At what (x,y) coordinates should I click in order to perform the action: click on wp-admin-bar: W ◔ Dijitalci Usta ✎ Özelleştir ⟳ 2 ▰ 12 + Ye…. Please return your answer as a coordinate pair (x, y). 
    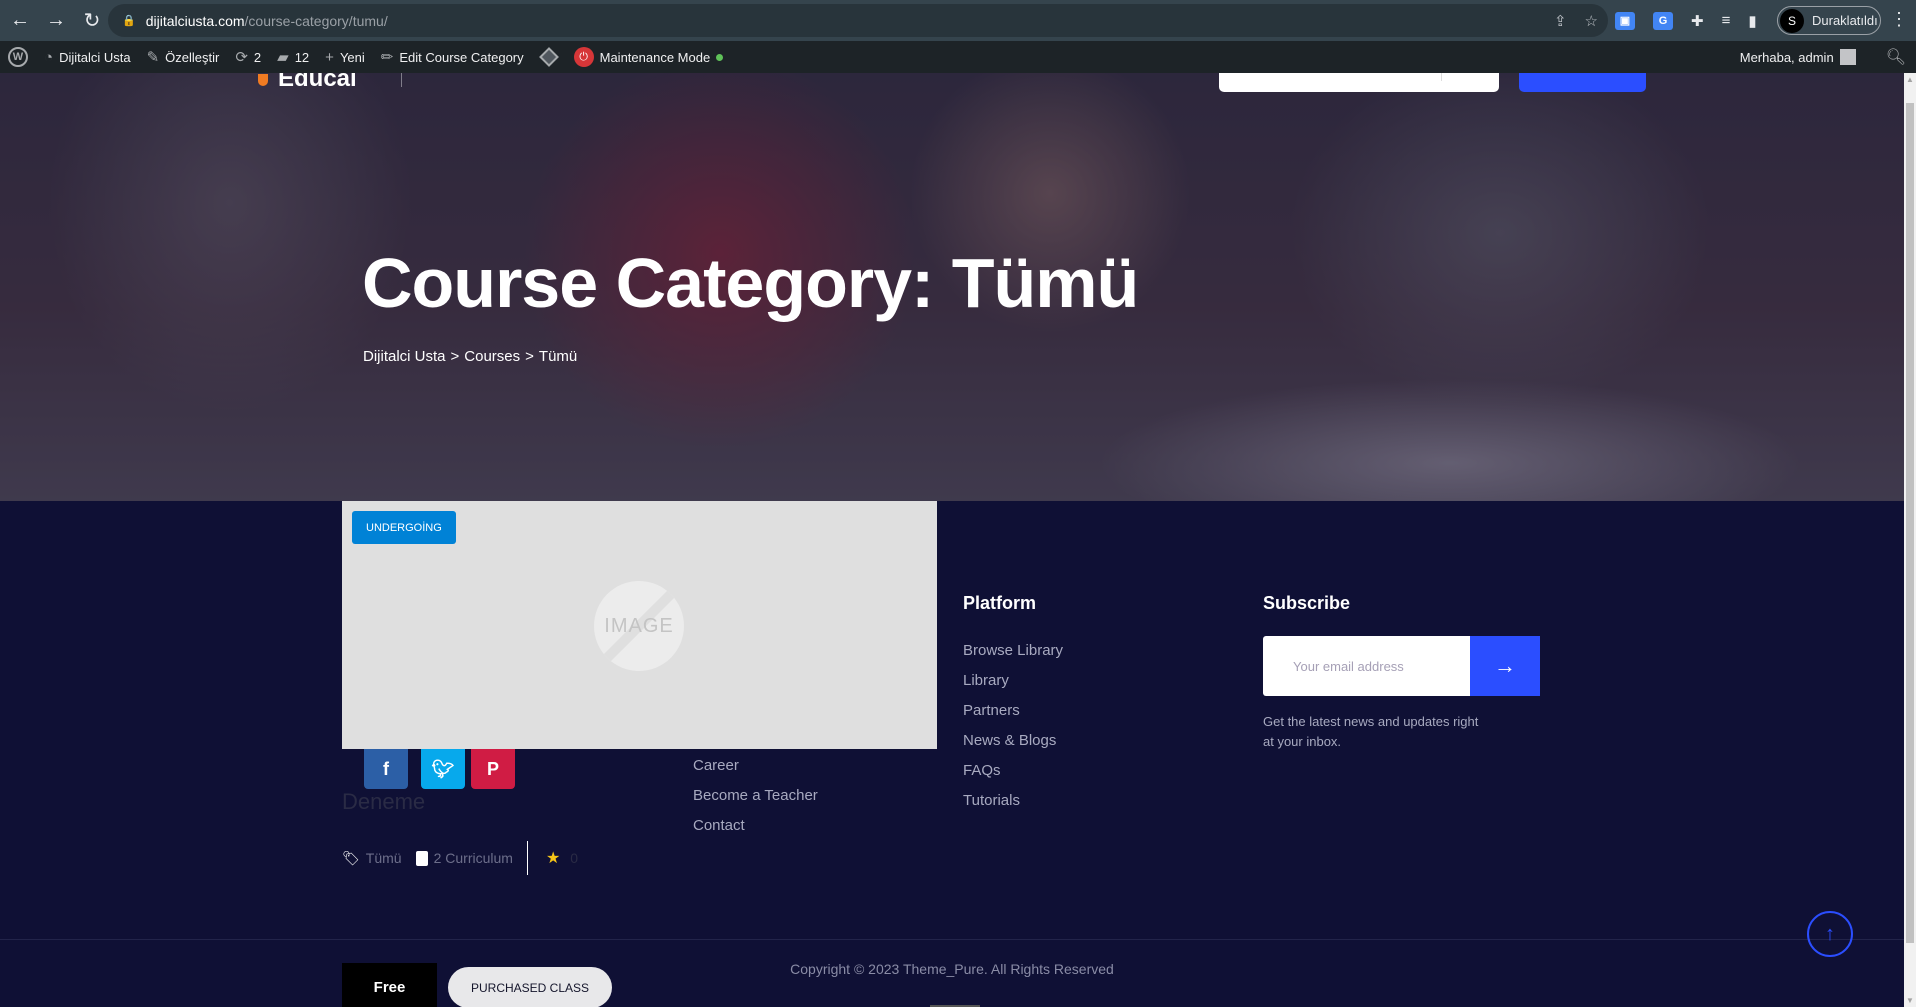
    Looking at the image, I should click on (958, 57).